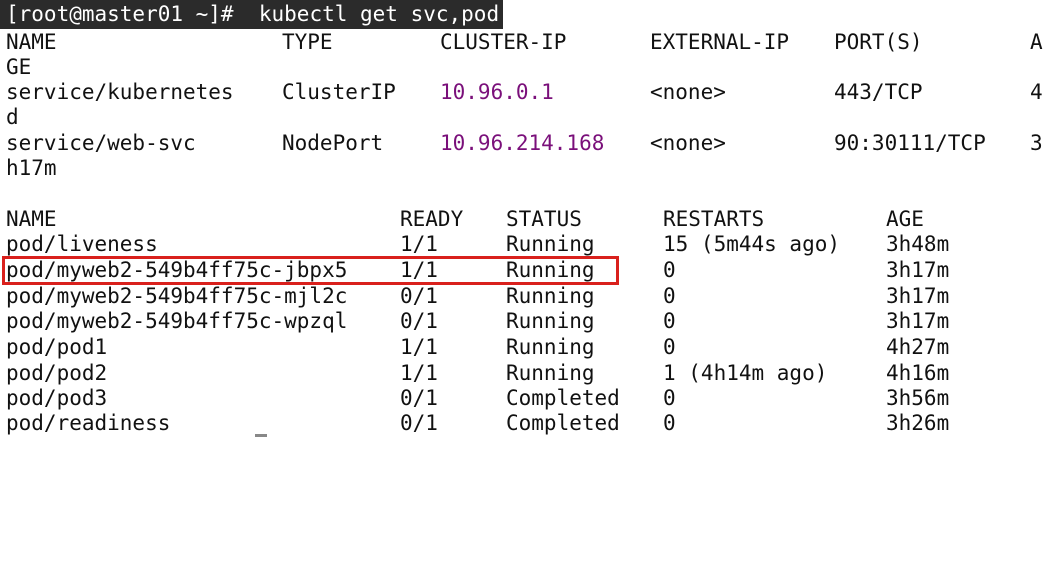 The width and height of the screenshot is (1046, 561). I want to click on pod-age: 3h26m, so click(918, 423).